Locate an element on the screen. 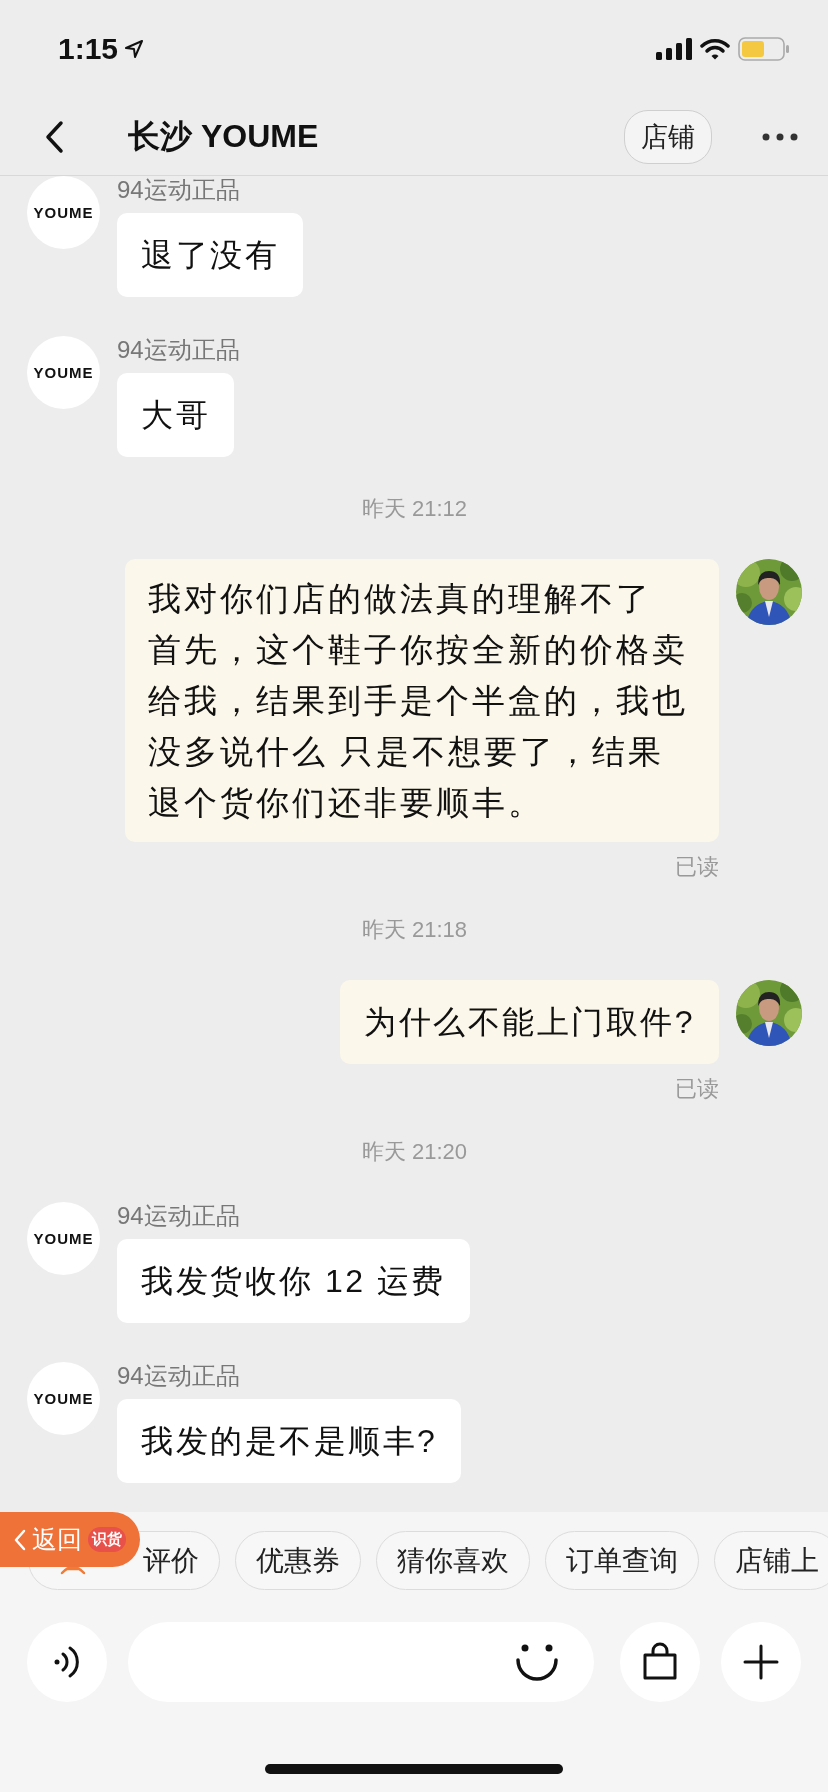 The image size is (828, 1792). message-bubble: 我发的是不是顺丰? is located at coordinates (289, 1441).